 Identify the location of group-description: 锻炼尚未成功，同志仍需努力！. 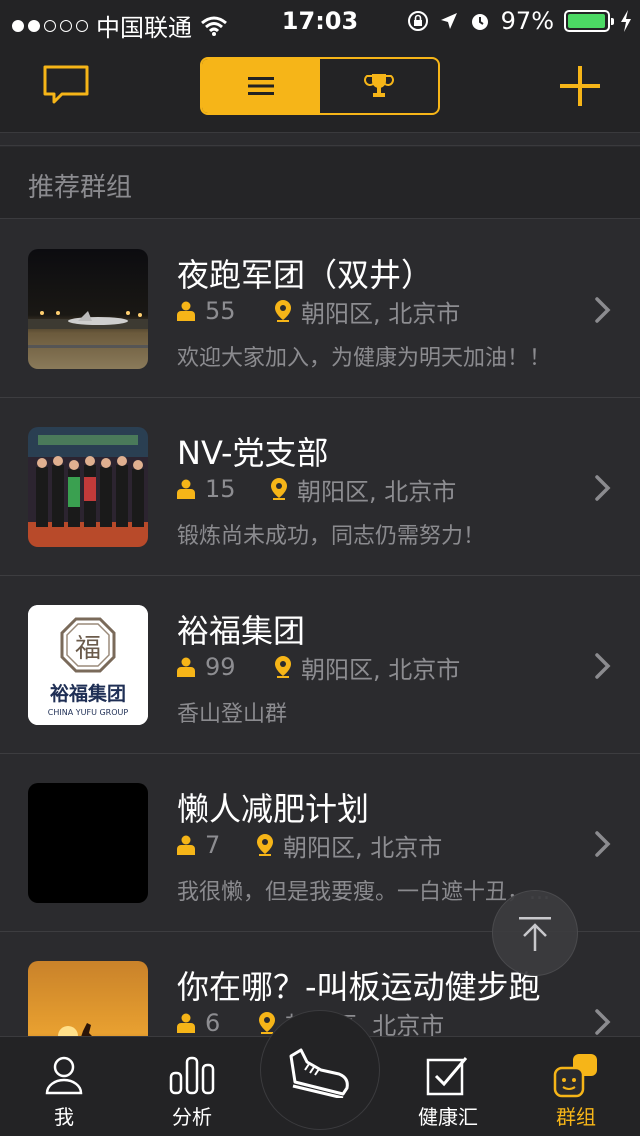
(331, 536).